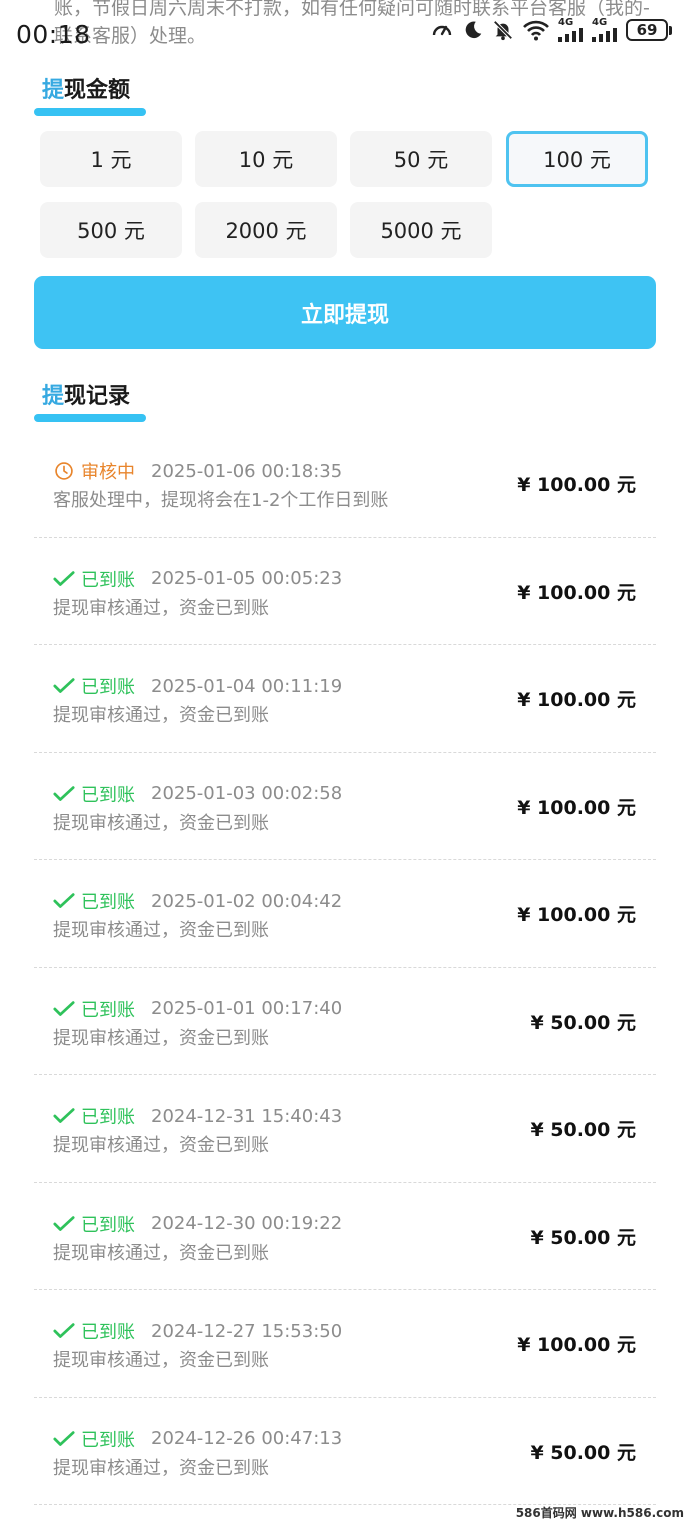 The height and width of the screenshot is (1527, 690). What do you see at coordinates (421, 159) in the screenshot?
I see `amount-option-50: 50 元` at bounding box center [421, 159].